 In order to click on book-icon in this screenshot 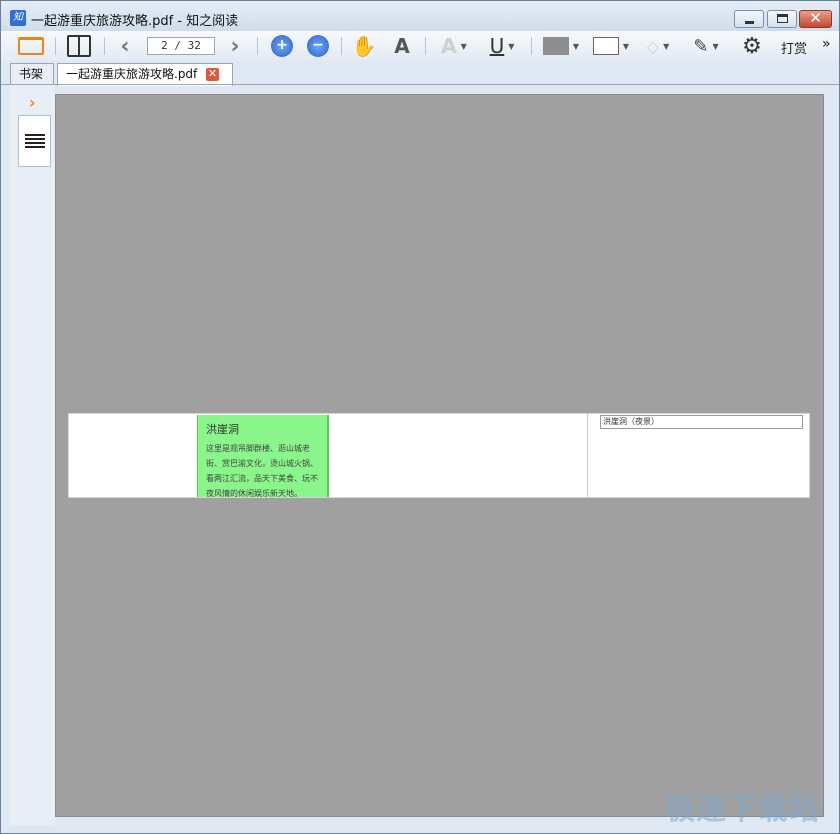, I will do `click(79, 46)`.